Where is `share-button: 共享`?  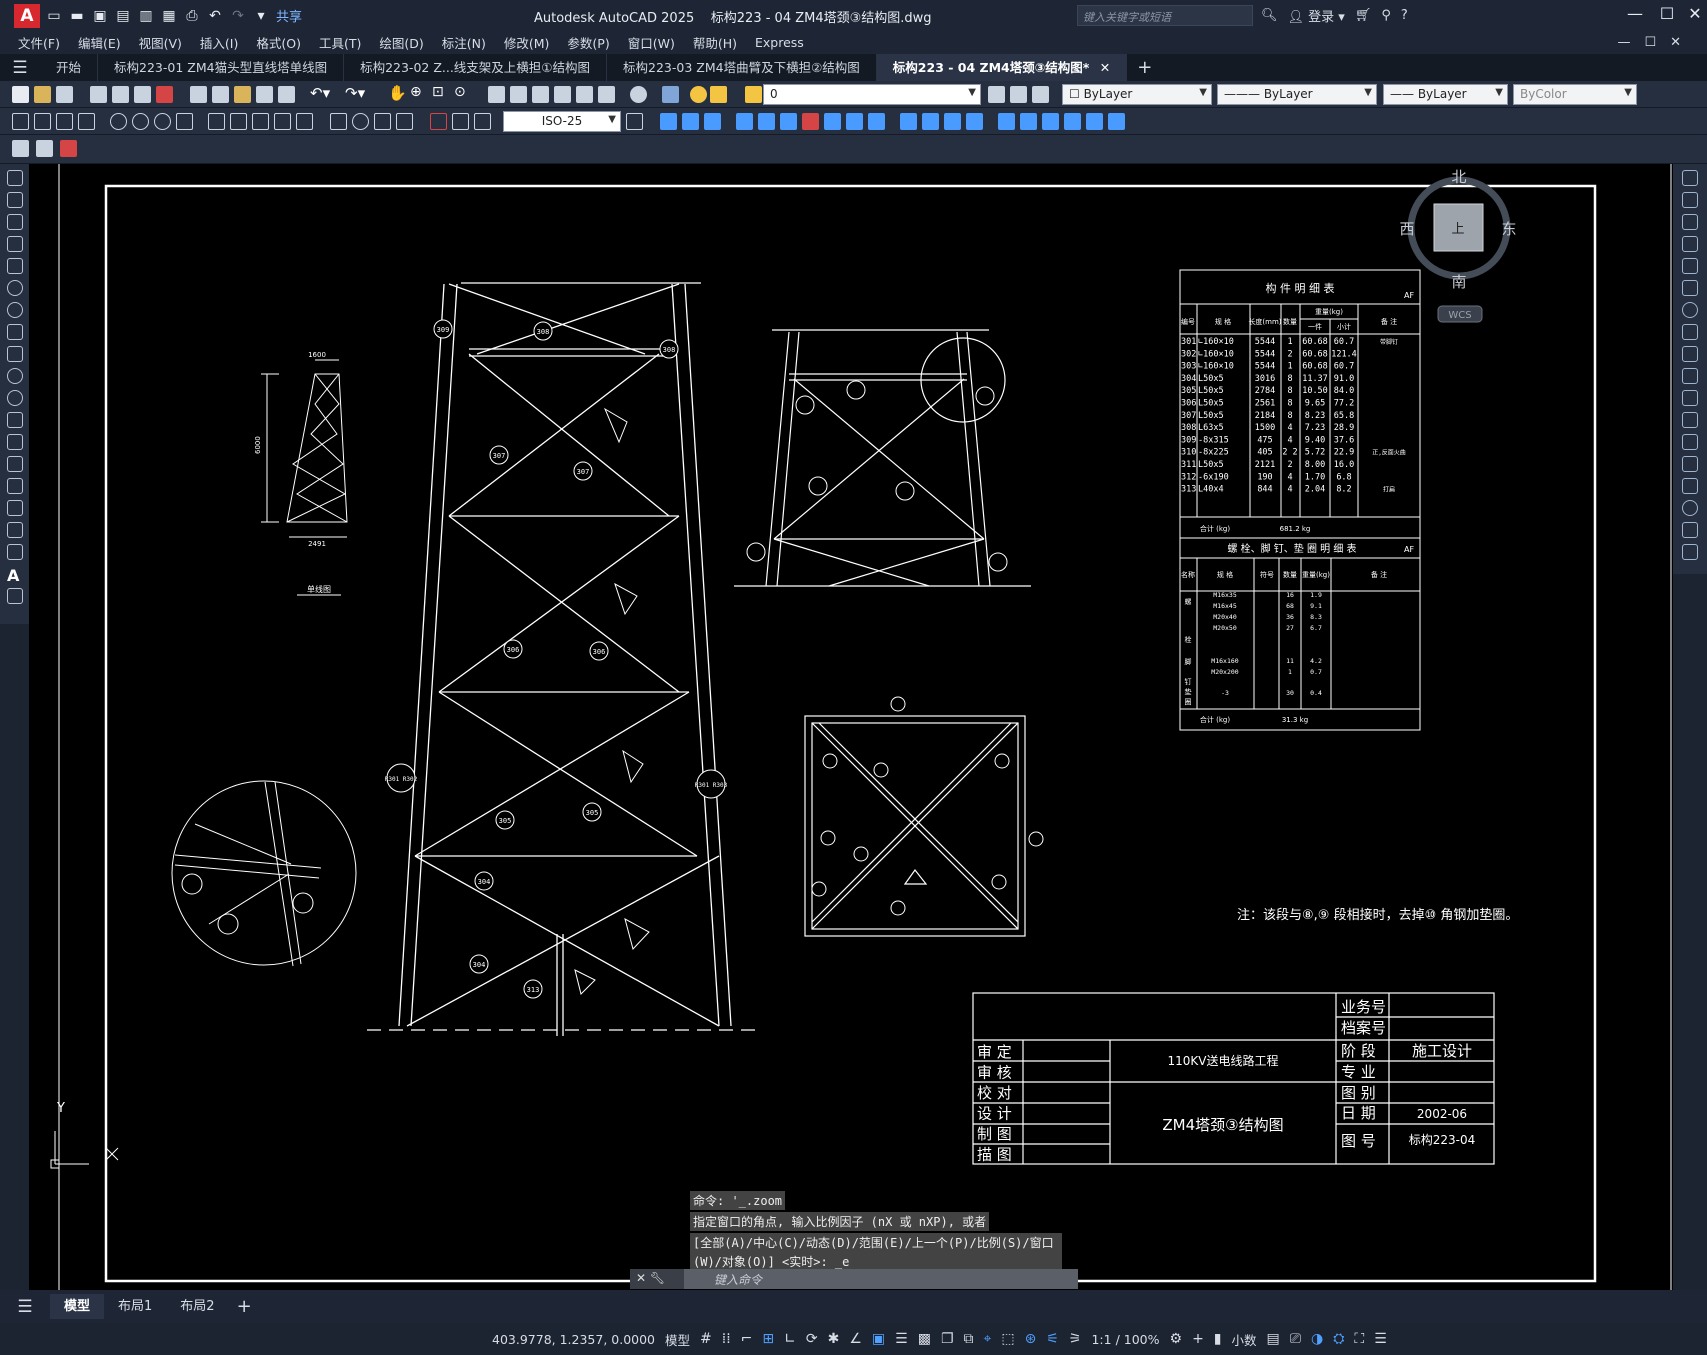 share-button: 共享 is located at coordinates (289, 15).